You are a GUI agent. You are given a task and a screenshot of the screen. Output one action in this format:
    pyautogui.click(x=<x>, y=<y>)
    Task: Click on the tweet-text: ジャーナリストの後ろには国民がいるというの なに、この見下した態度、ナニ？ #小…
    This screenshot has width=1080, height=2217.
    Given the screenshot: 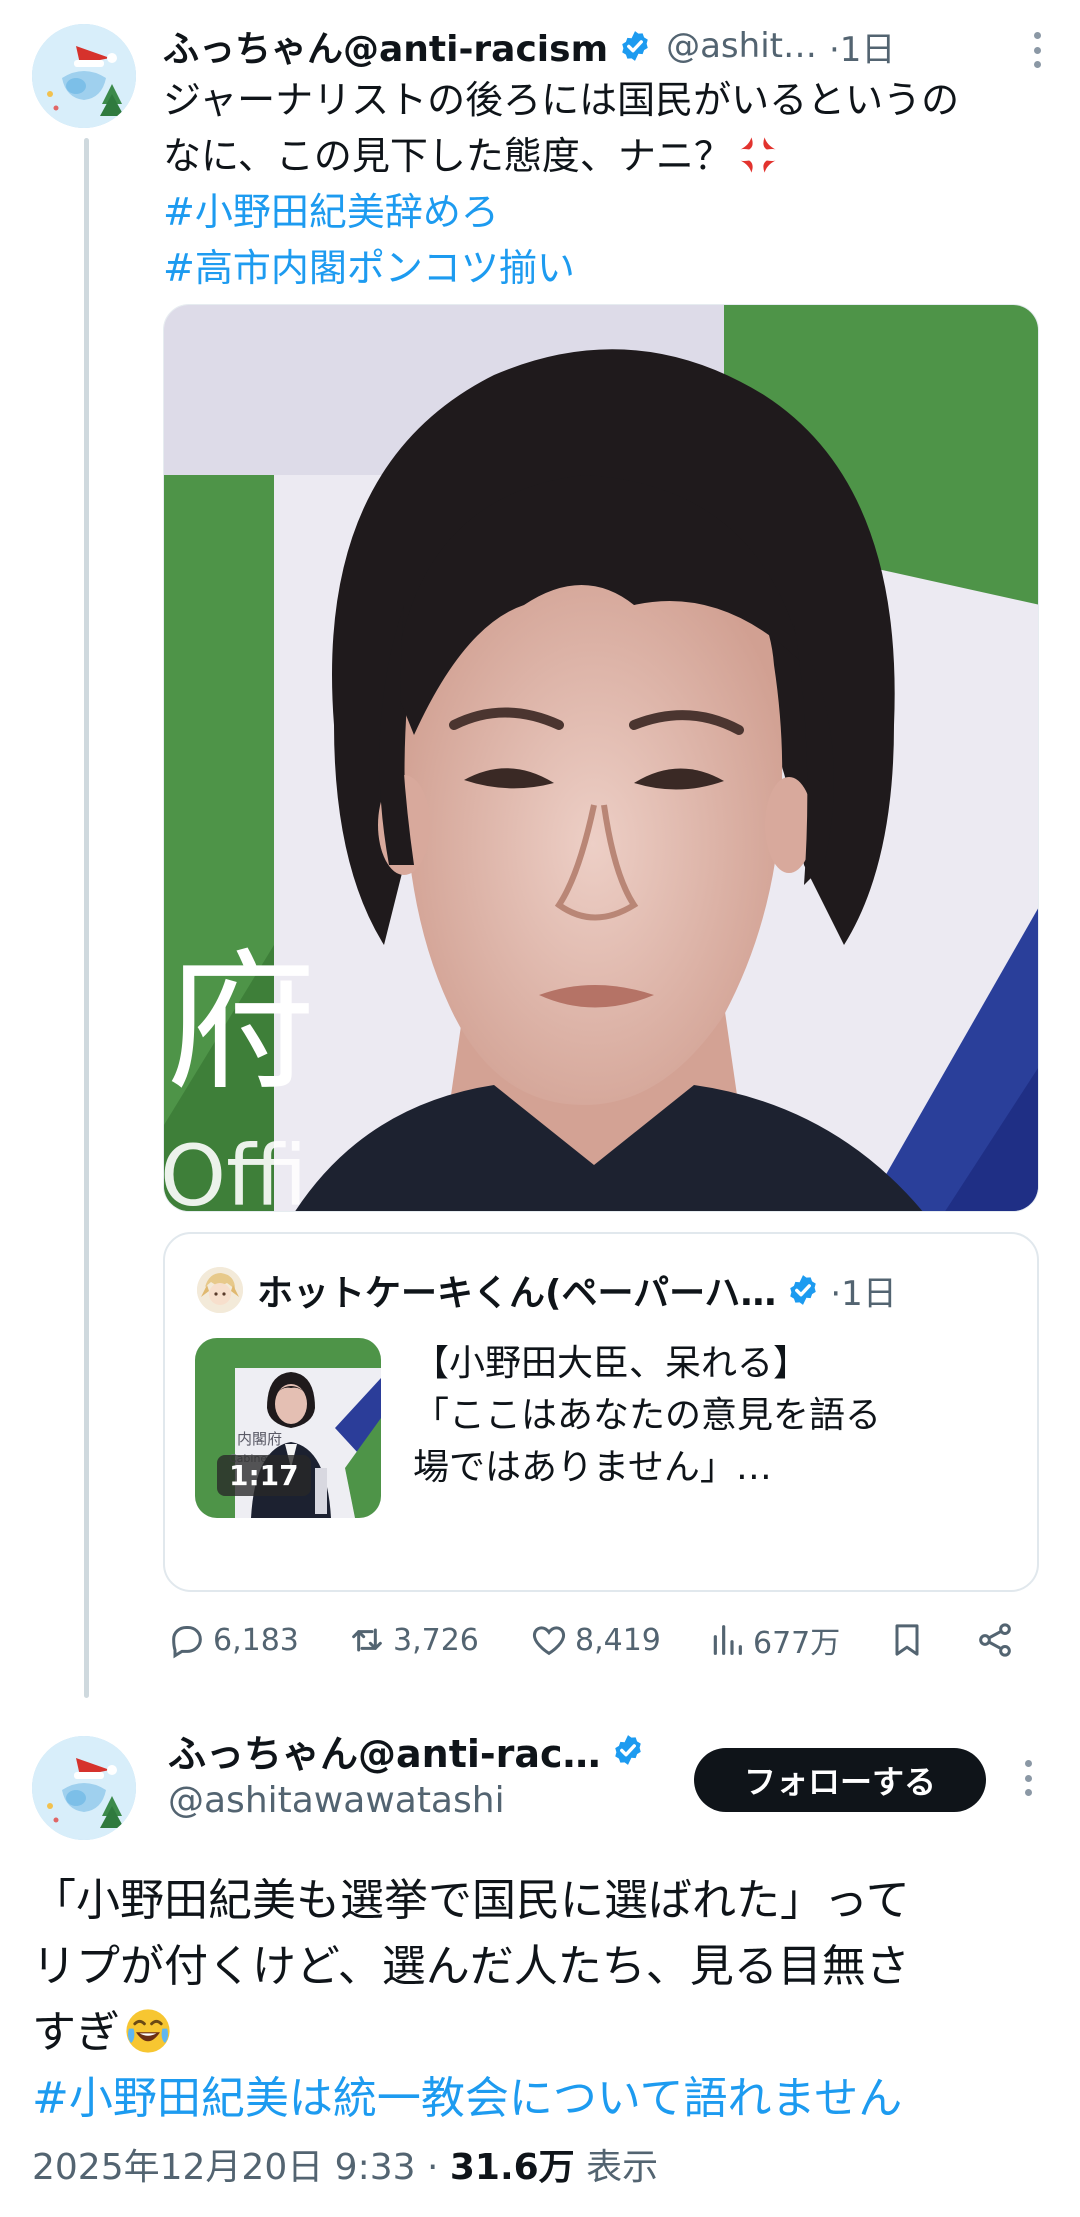 What is the action you would take?
    pyautogui.click(x=603, y=184)
    